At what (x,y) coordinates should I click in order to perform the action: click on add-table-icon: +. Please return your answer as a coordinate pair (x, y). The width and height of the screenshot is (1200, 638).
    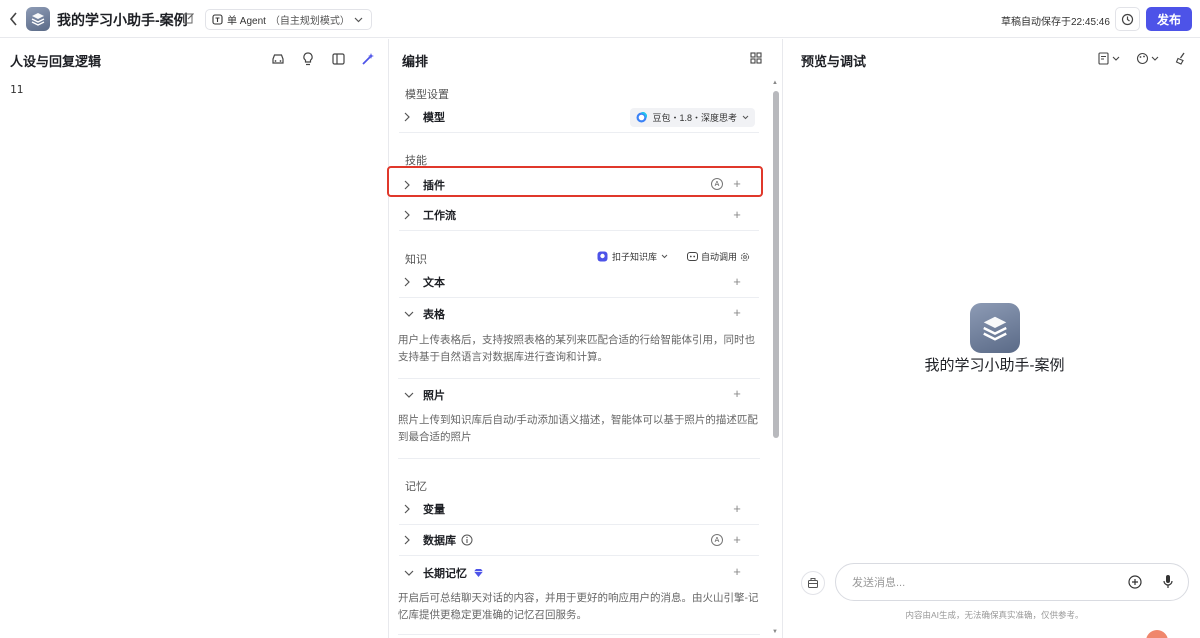
    Looking at the image, I should click on (737, 312).